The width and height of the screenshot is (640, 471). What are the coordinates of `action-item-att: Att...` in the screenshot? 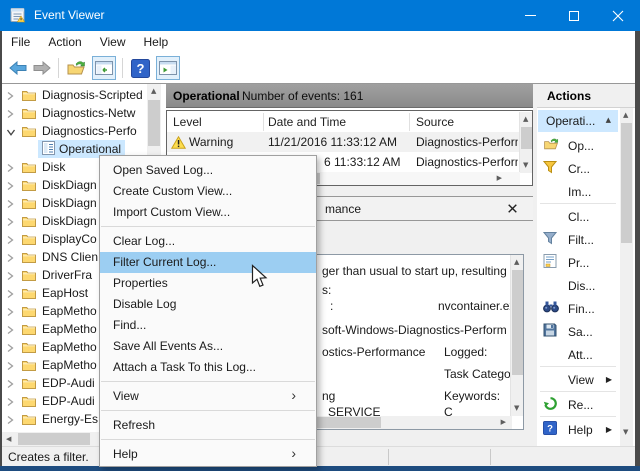 It's located at (578, 354).